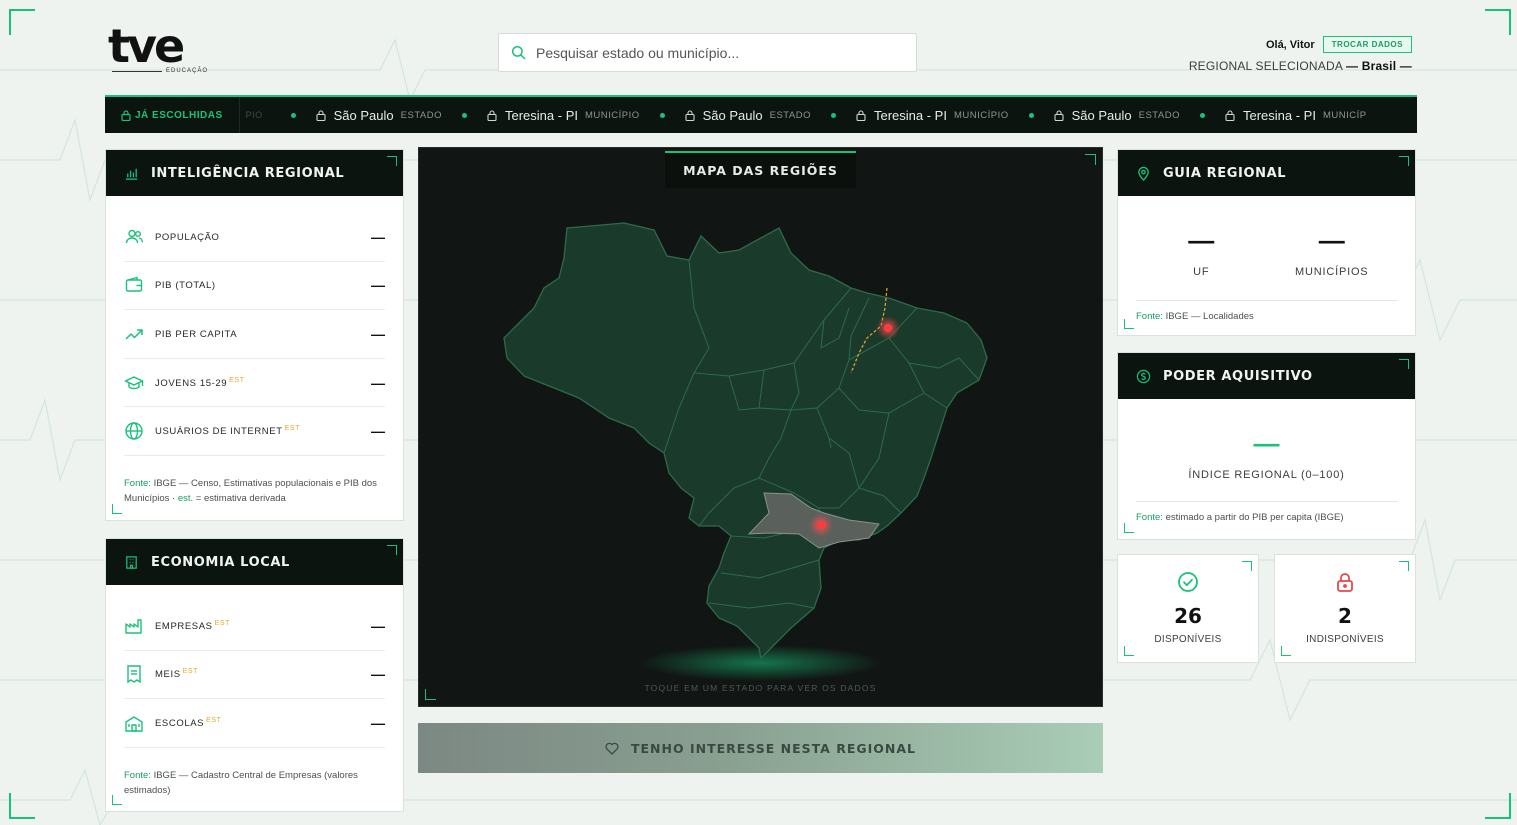  I want to click on factory-icon, so click(133, 626).